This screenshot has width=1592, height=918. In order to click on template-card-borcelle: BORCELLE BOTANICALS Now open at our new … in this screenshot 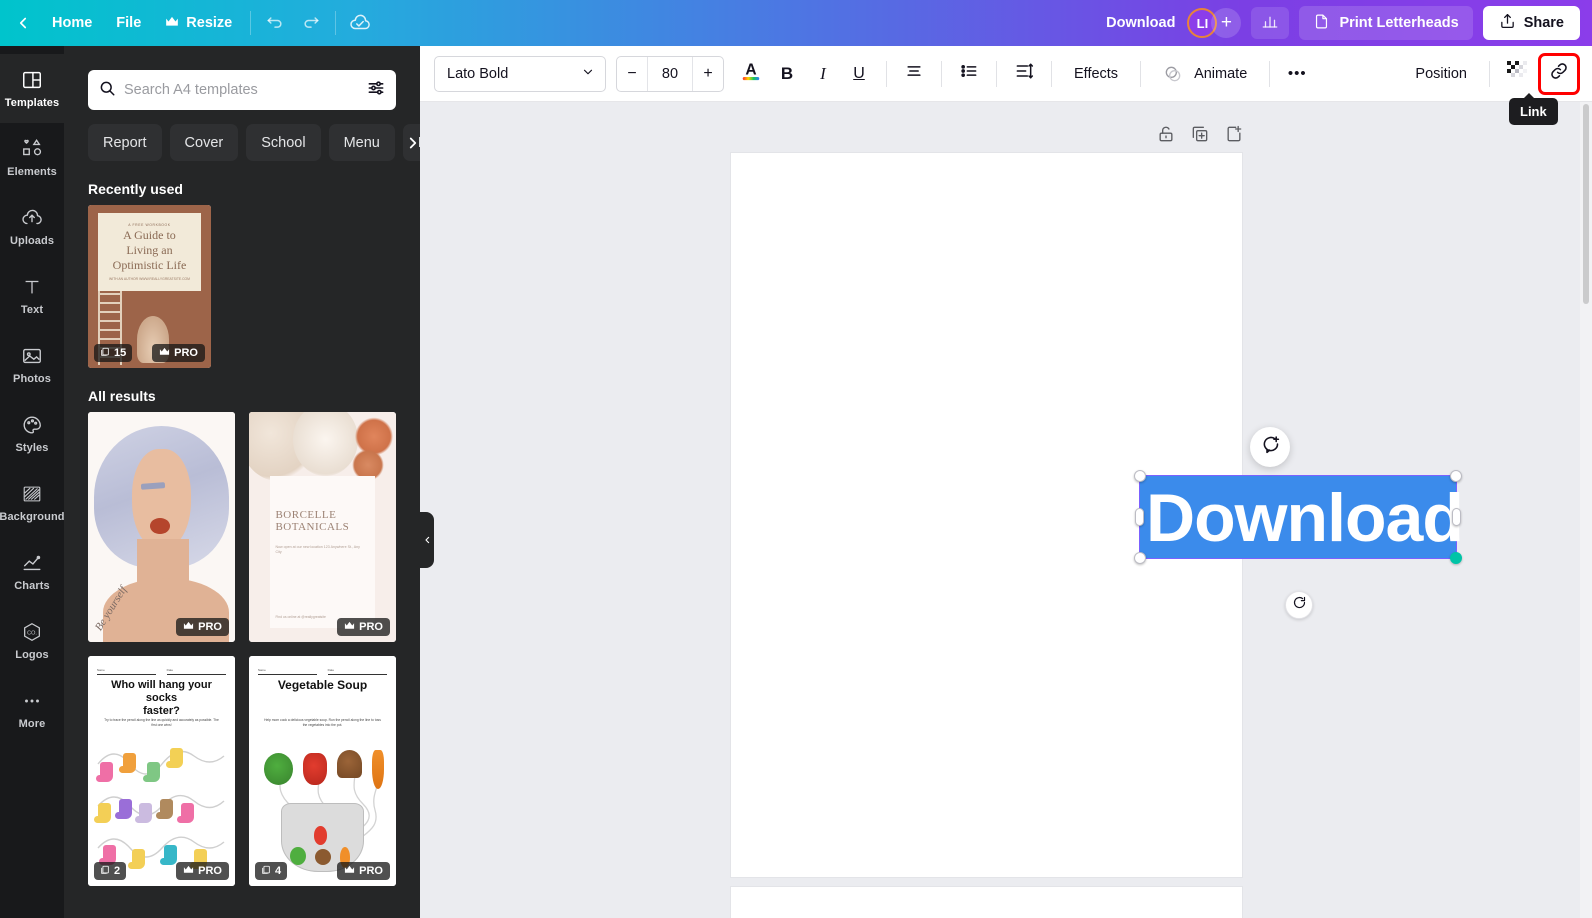, I will do `click(322, 527)`.